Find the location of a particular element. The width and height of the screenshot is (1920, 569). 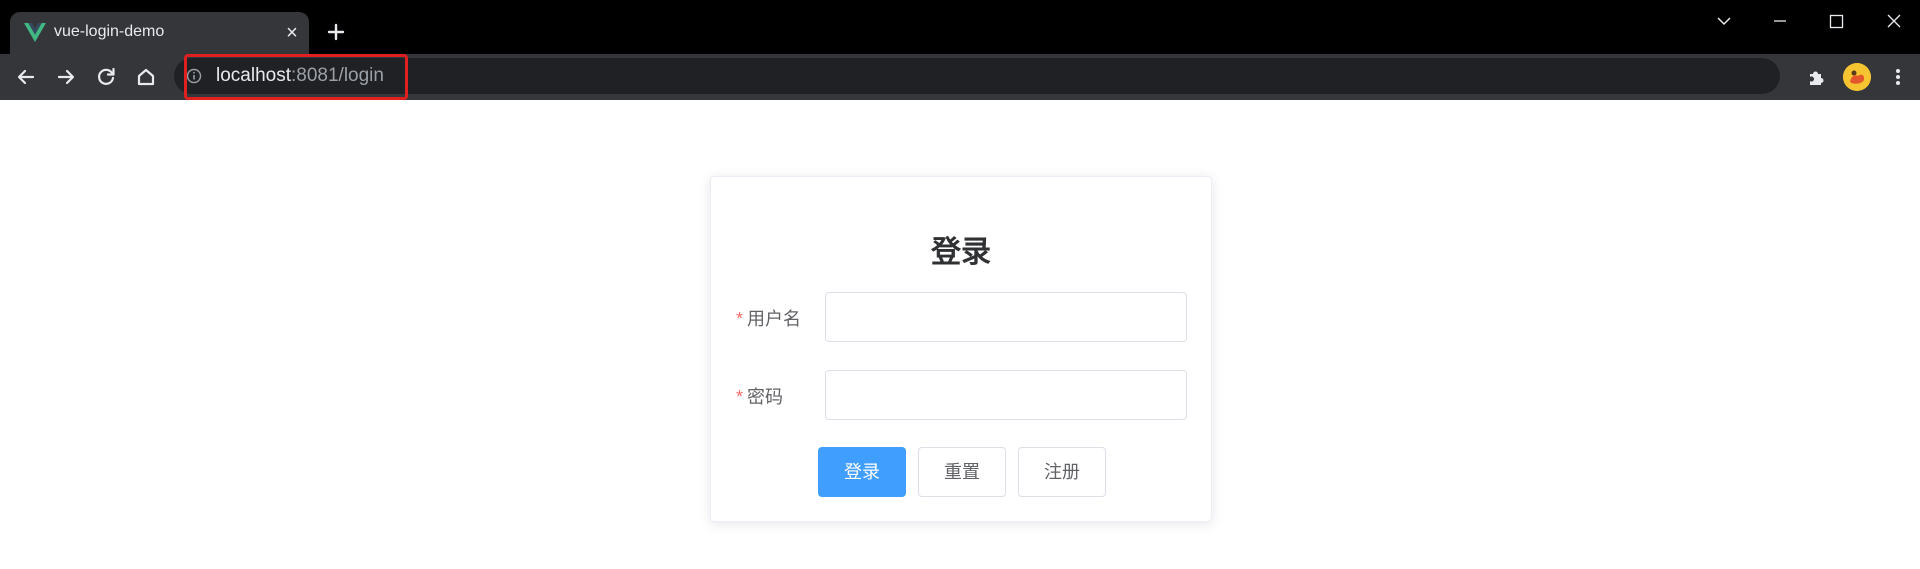

reload-icon is located at coordinates (106, 76).